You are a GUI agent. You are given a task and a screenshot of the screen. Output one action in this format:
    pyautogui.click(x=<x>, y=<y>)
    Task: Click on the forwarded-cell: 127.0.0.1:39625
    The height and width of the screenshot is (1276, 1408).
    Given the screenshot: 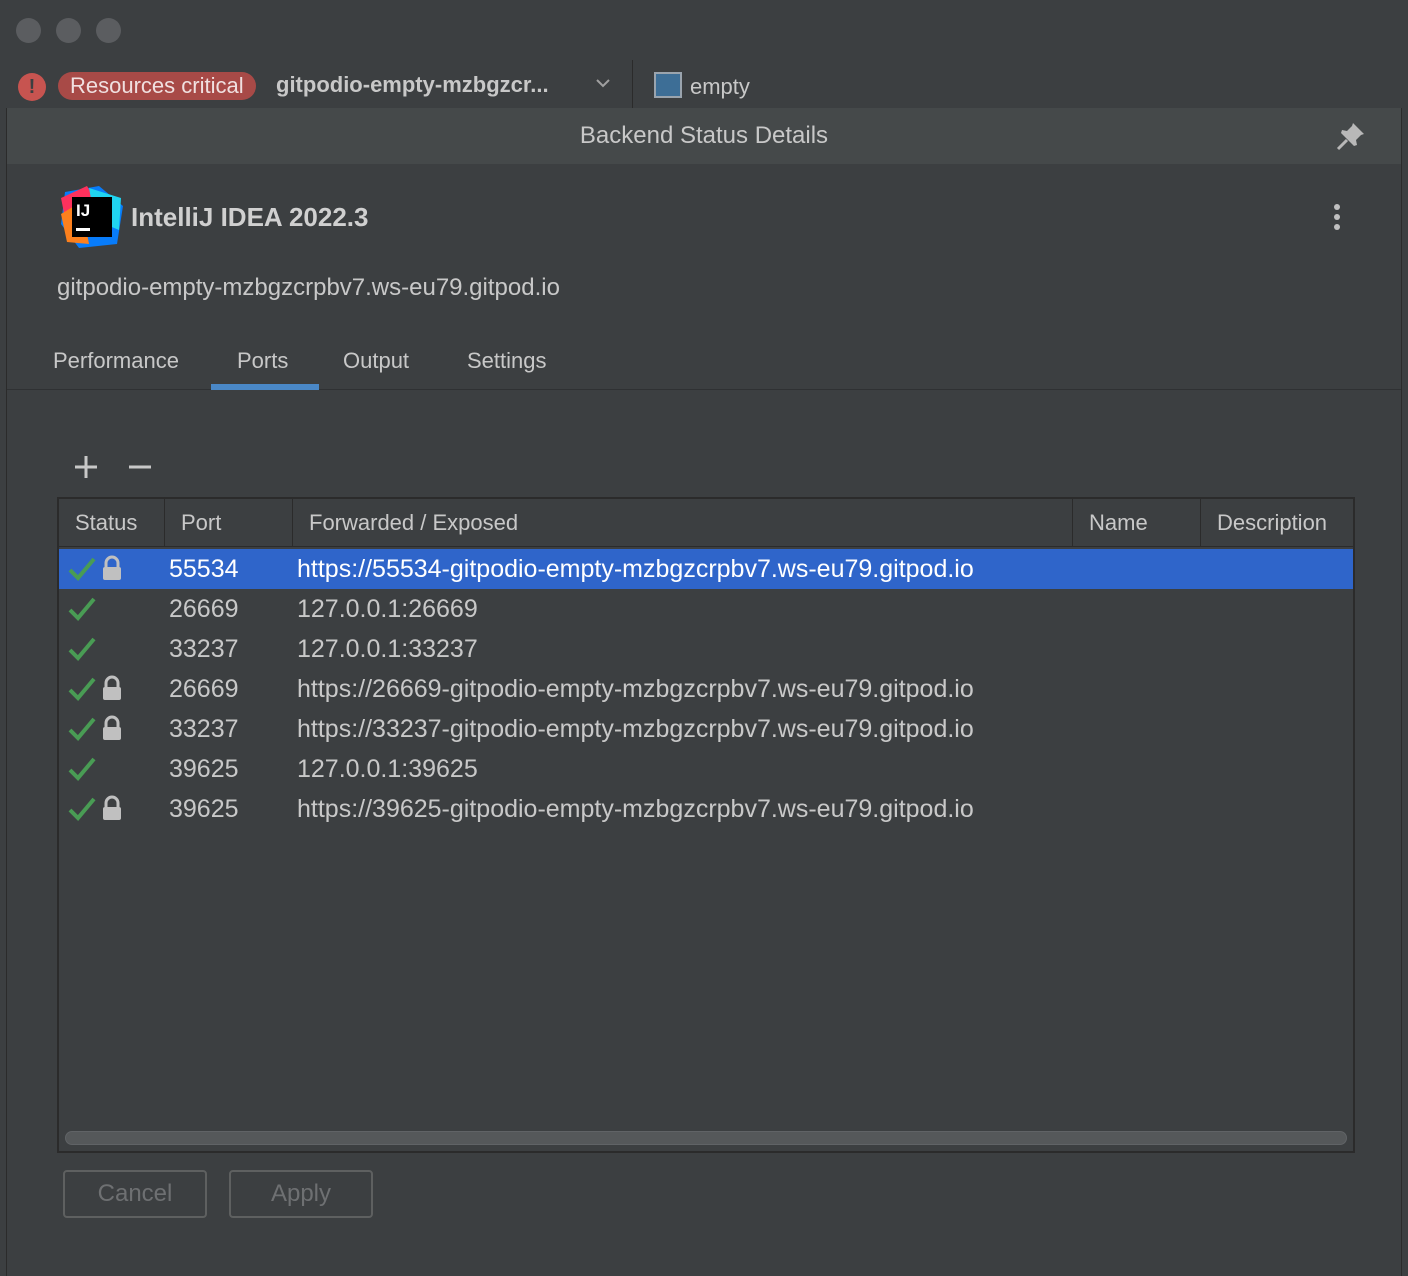 What is the action you would take?
    pyautogui.click(x=387, y=768)
    